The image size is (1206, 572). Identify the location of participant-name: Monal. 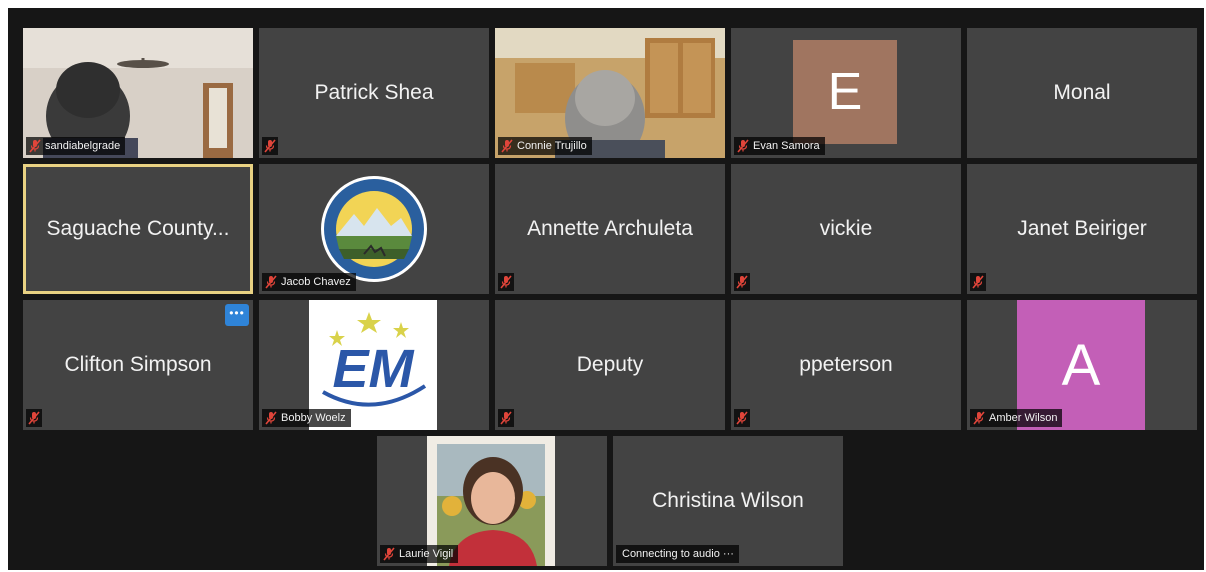
(1082, 92).